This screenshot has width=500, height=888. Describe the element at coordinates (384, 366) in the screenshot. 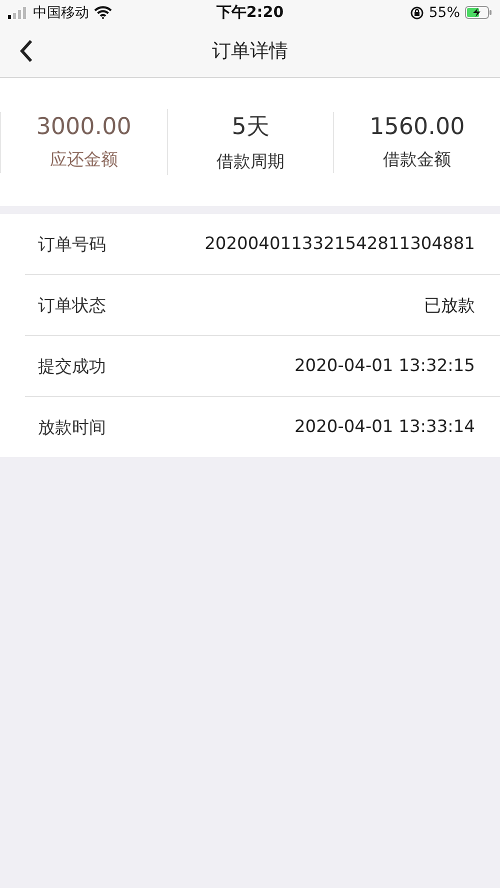

I see `detail-value: 2020-04-01 13:32:15` at that location.